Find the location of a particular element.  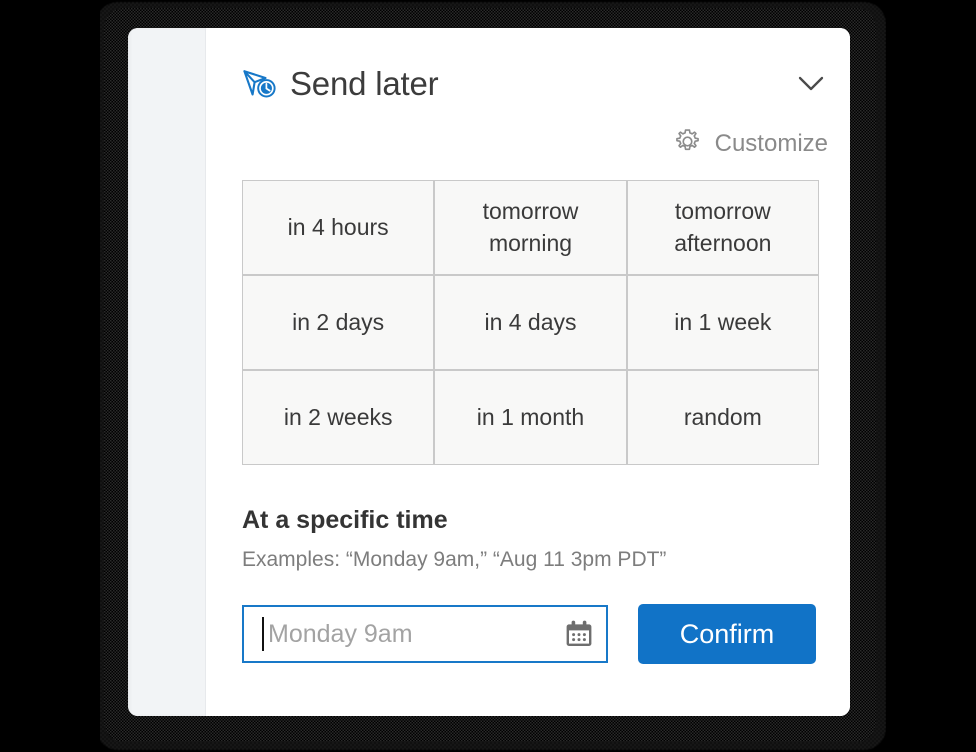

quick-option-in-1-month: in 1 month is located at coordinates (531, 418).